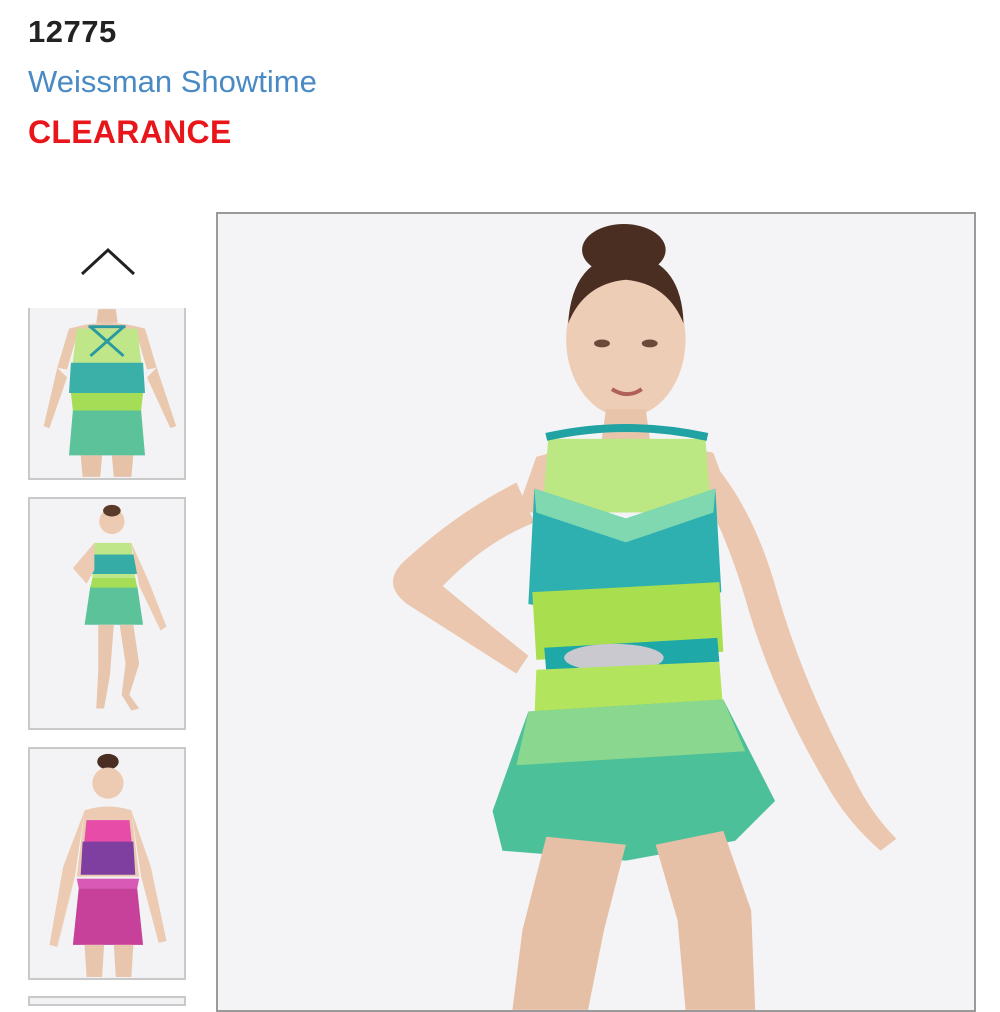  I want to click on thumbnail-scroll-up-button, so click(108, 261).